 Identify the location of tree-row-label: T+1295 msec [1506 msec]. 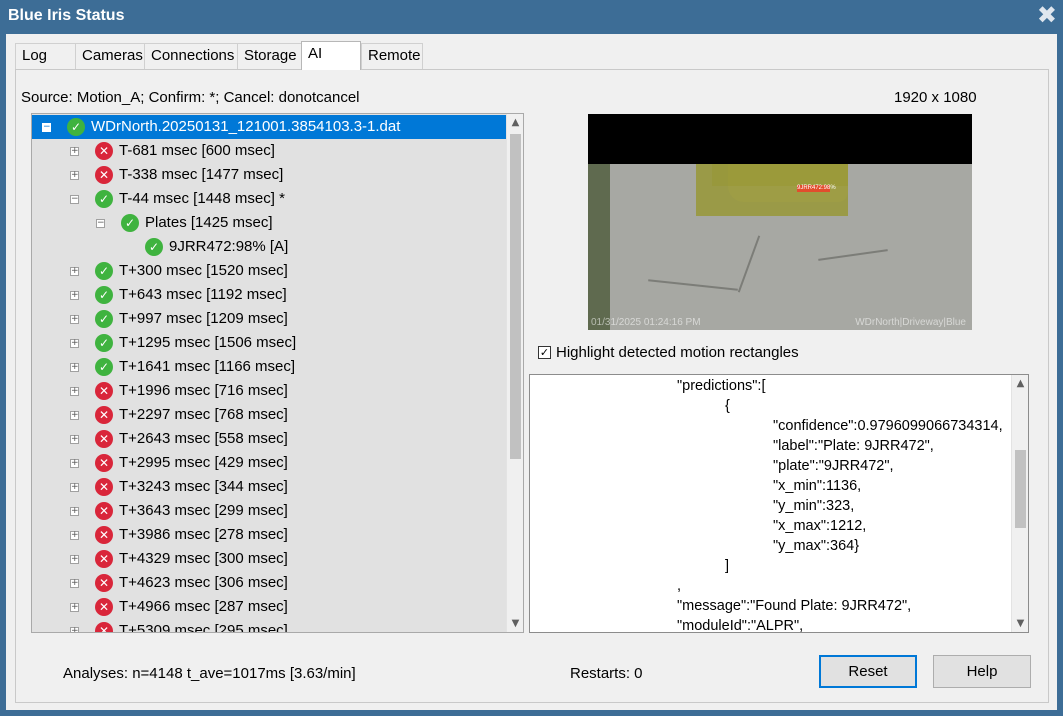
(208, 342).